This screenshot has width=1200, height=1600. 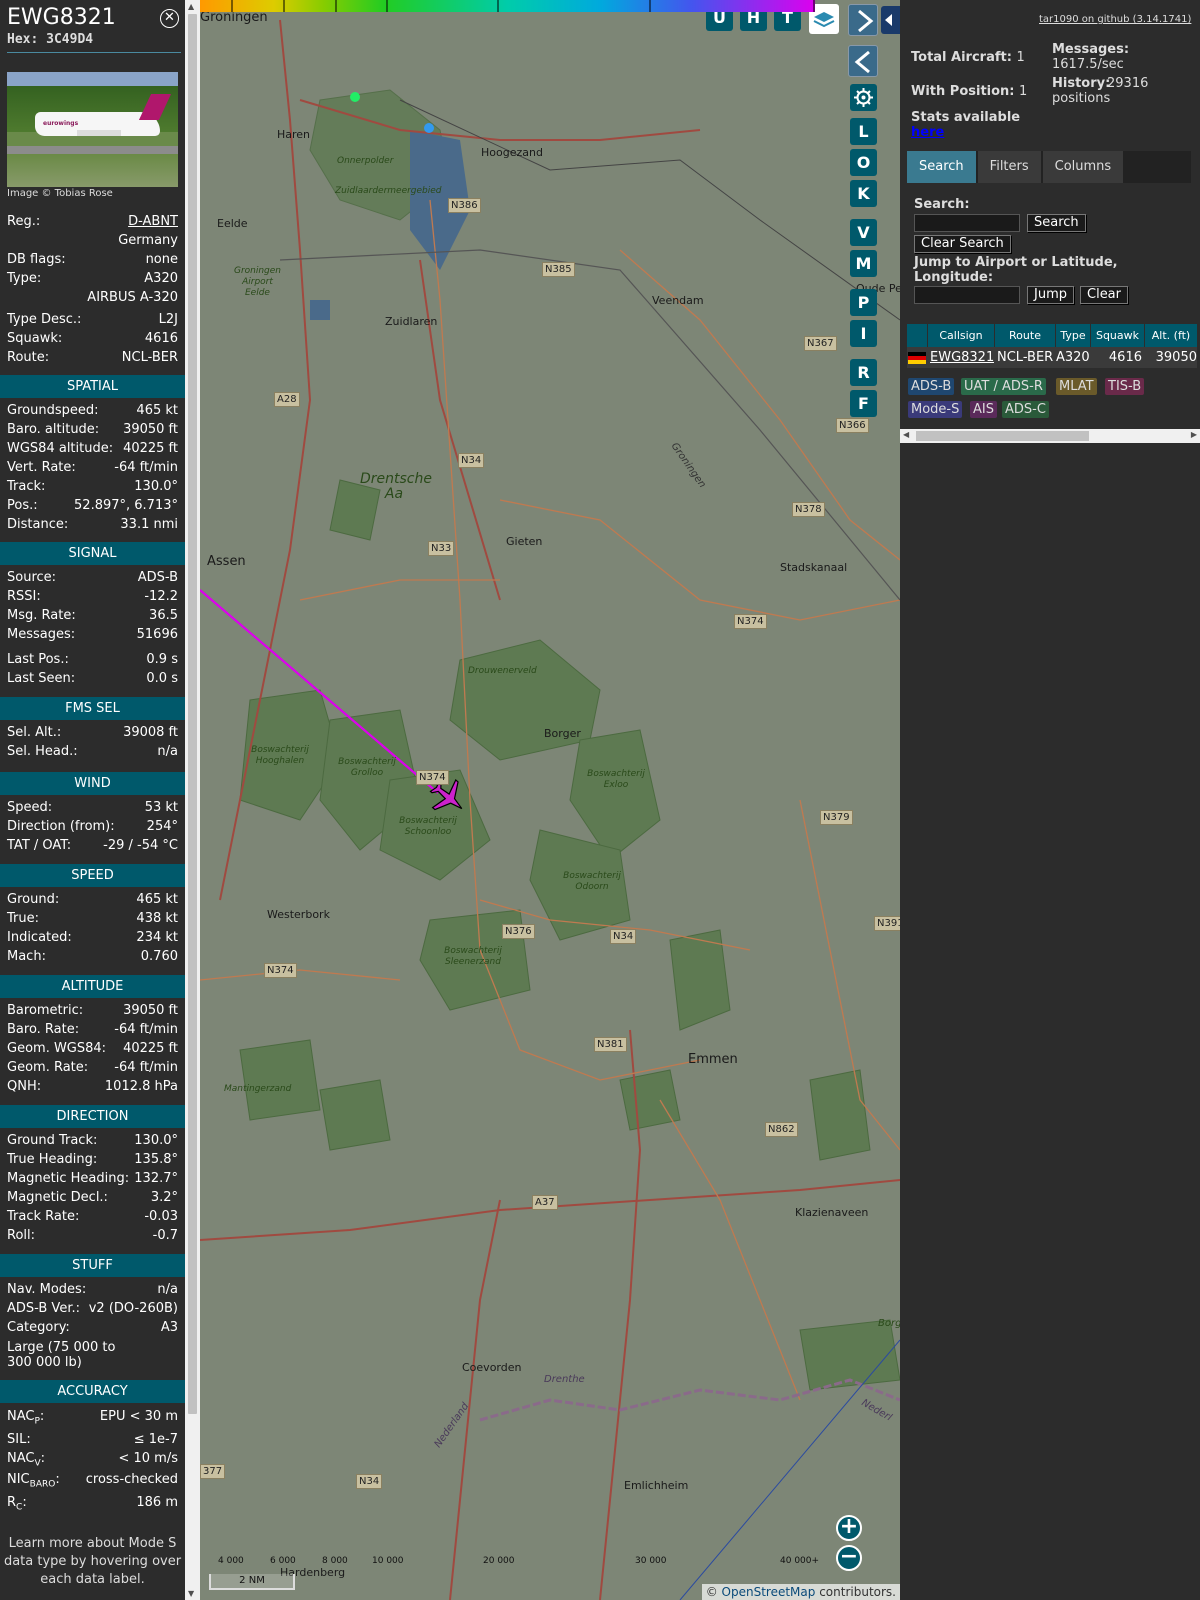 What do you see at coordinates (92, 615) in the screenshot?
I see `info-row-signal: Msg. Rate: 36.5` at bounding box center [92, 615].